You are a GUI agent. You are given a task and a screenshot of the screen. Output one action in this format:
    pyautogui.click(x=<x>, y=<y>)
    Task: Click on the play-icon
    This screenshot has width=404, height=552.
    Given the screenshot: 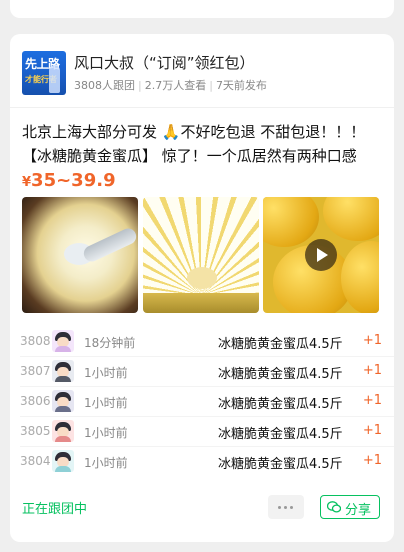 What is the action you would take?
    pyautogui.click(x=321, y=255)
    